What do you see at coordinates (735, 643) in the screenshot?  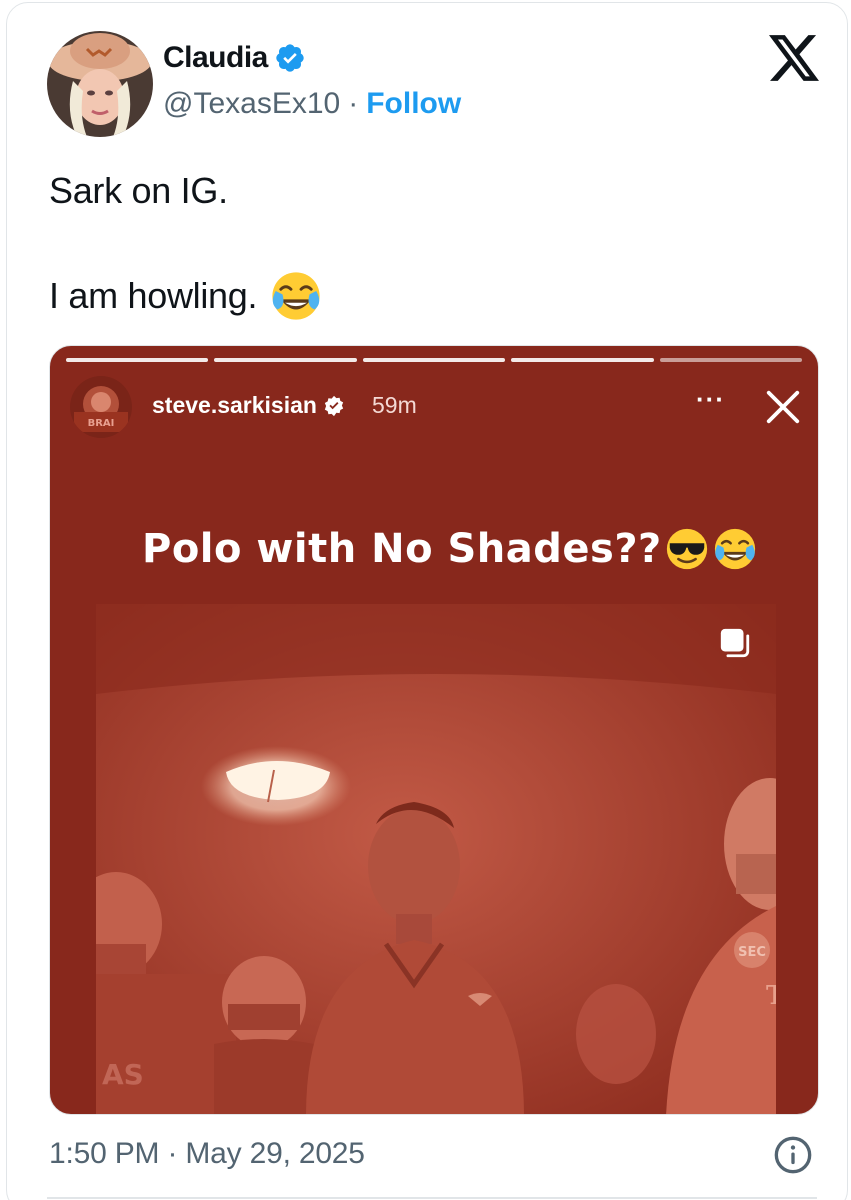 I see `multiple-images-icon` at bounding box center [735, 643].